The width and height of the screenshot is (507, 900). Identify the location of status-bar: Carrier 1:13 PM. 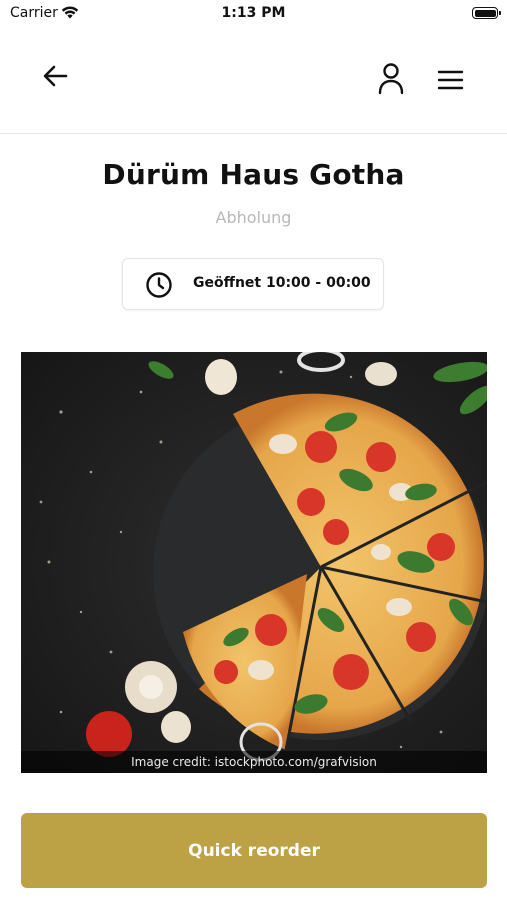
(253, 14).